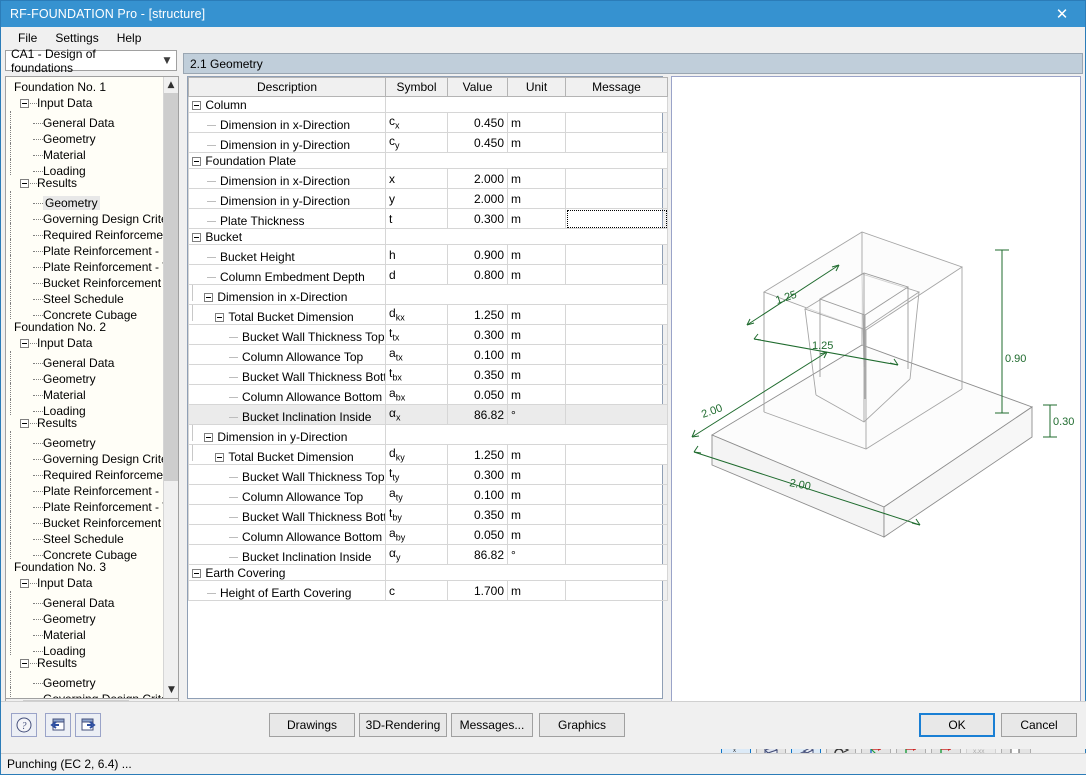  What do you see at coordinates (85, 552) in the screenshot?
I see `tree-item-concrete-cubage: Concrete Cubage` at bounding box center [85, 552].